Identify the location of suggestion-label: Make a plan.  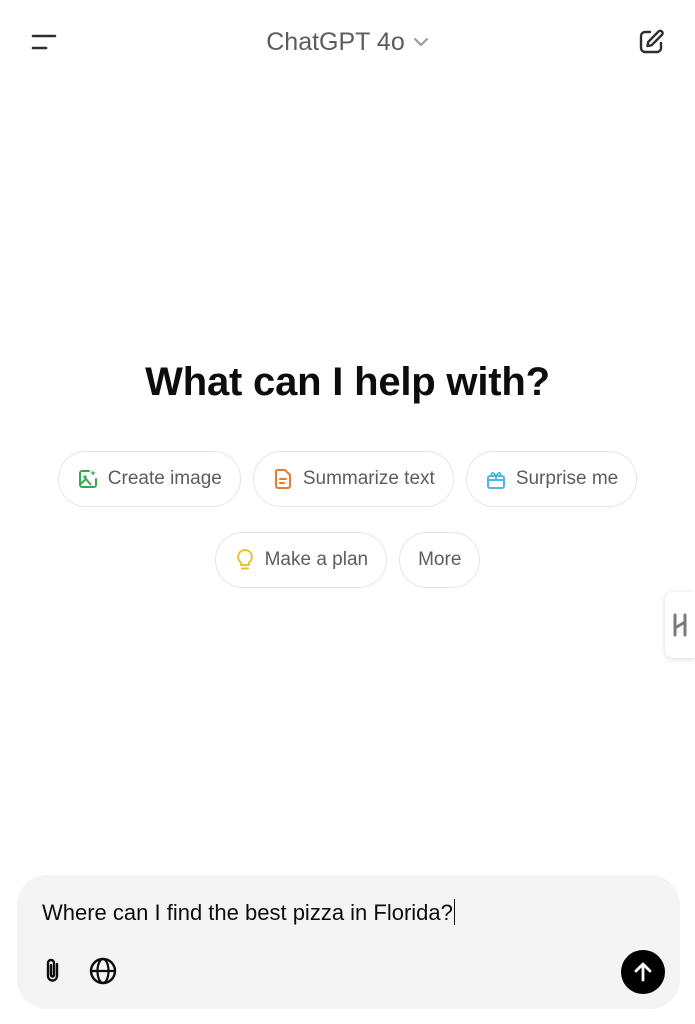
(316, 559).